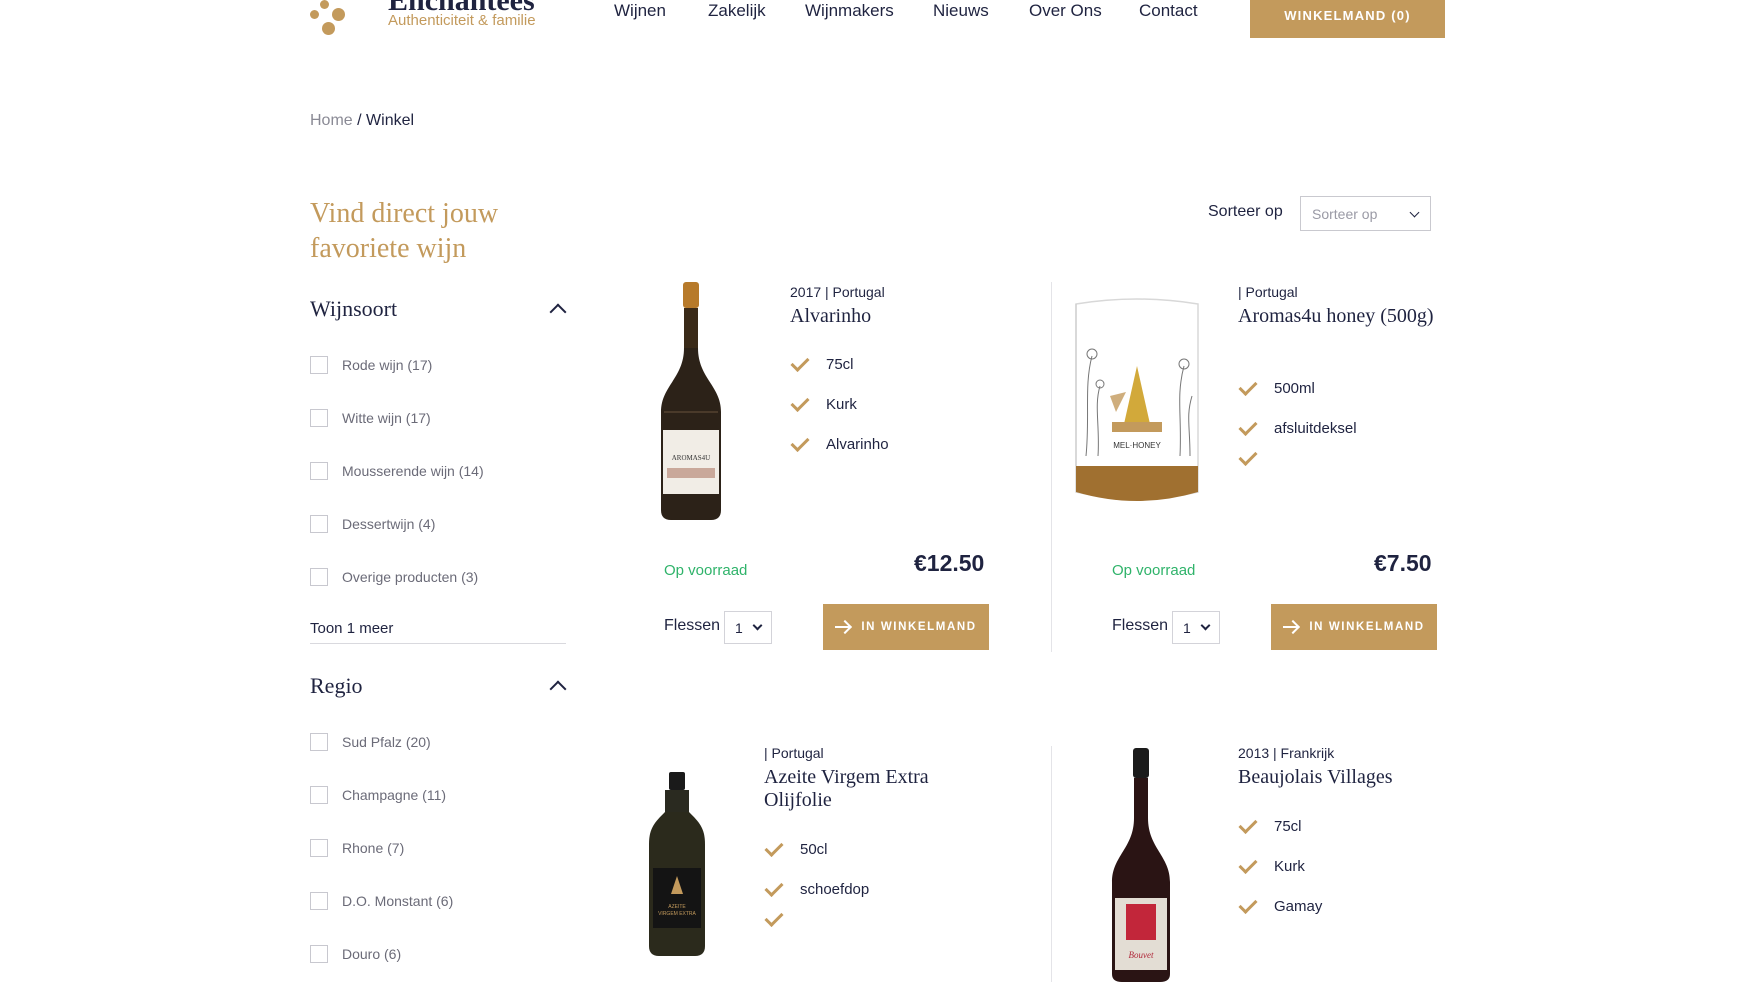 The image size is (1746, 982). Describe the element at coordinates (397, 471) in the screenshot. I see `filter-mousserende-wijn: Mousserende wijn (14)` at that location.